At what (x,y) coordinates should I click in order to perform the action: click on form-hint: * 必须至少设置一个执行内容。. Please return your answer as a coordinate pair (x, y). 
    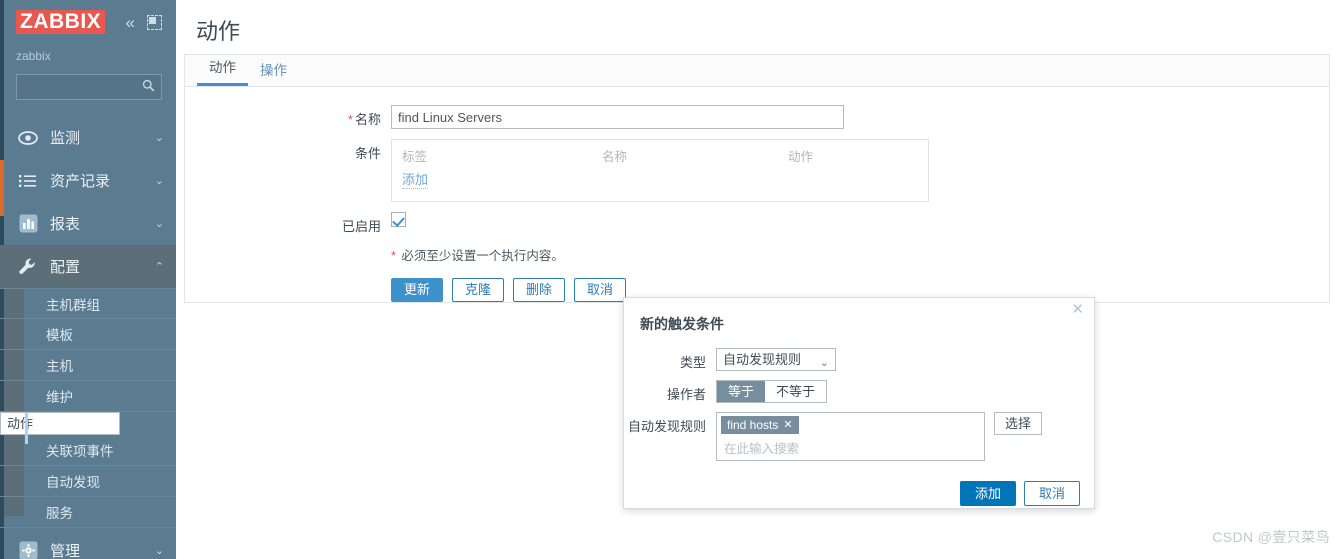
    Looking at the image, I should click on (757, 254).